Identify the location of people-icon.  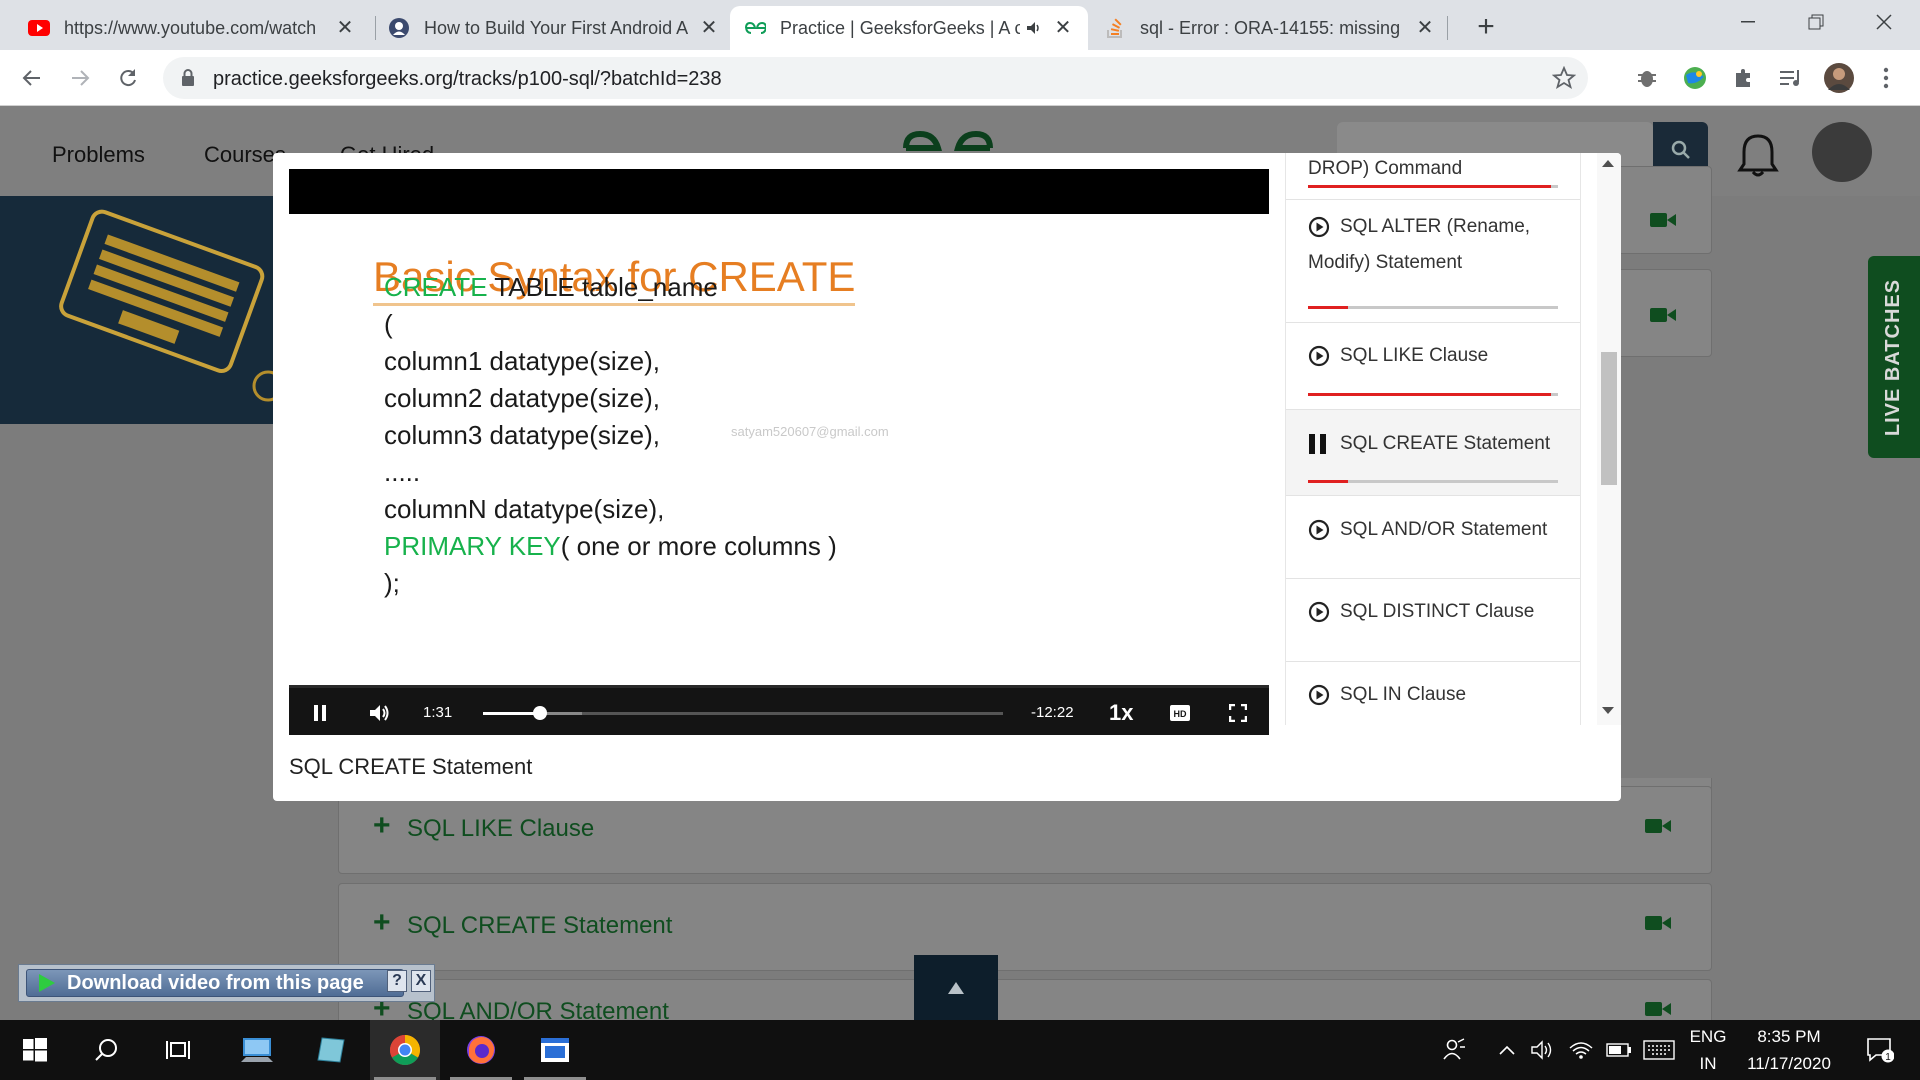
(1454, 1050).